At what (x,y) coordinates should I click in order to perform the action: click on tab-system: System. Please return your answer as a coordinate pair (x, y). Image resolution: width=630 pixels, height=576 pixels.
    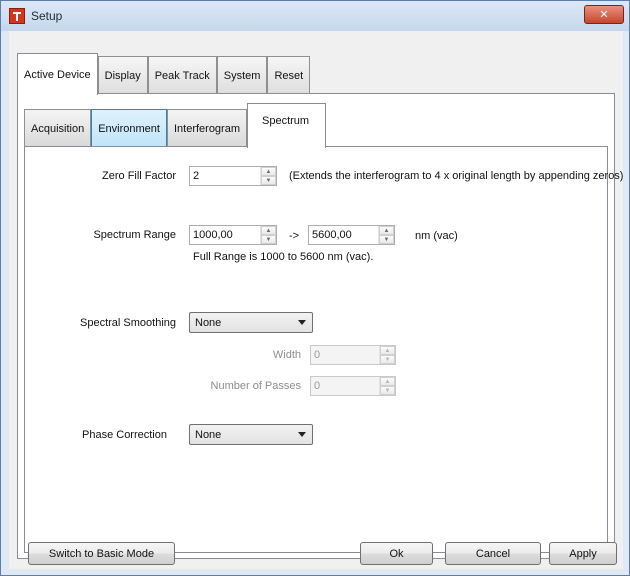
    Looking at the image, I should click on (242, 75).